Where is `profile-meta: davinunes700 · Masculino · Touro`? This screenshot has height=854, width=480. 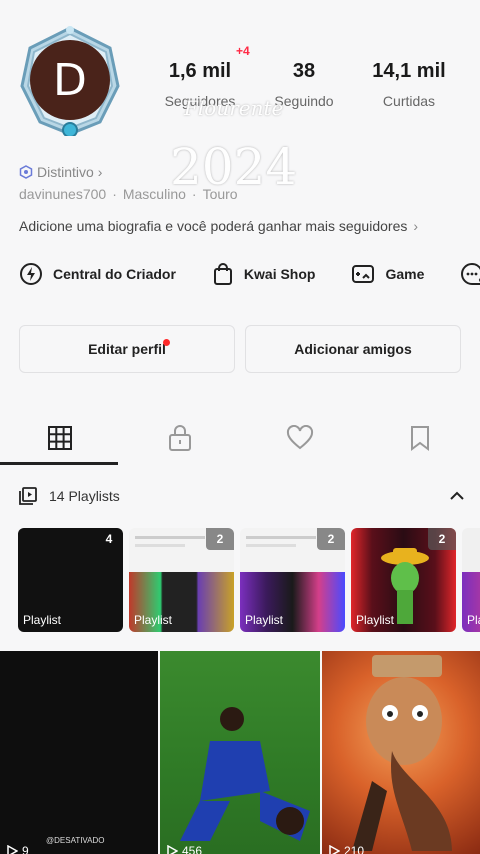 profile-meta: davinunes700 · Masculino · Touro is located at coordinates (128, 194).